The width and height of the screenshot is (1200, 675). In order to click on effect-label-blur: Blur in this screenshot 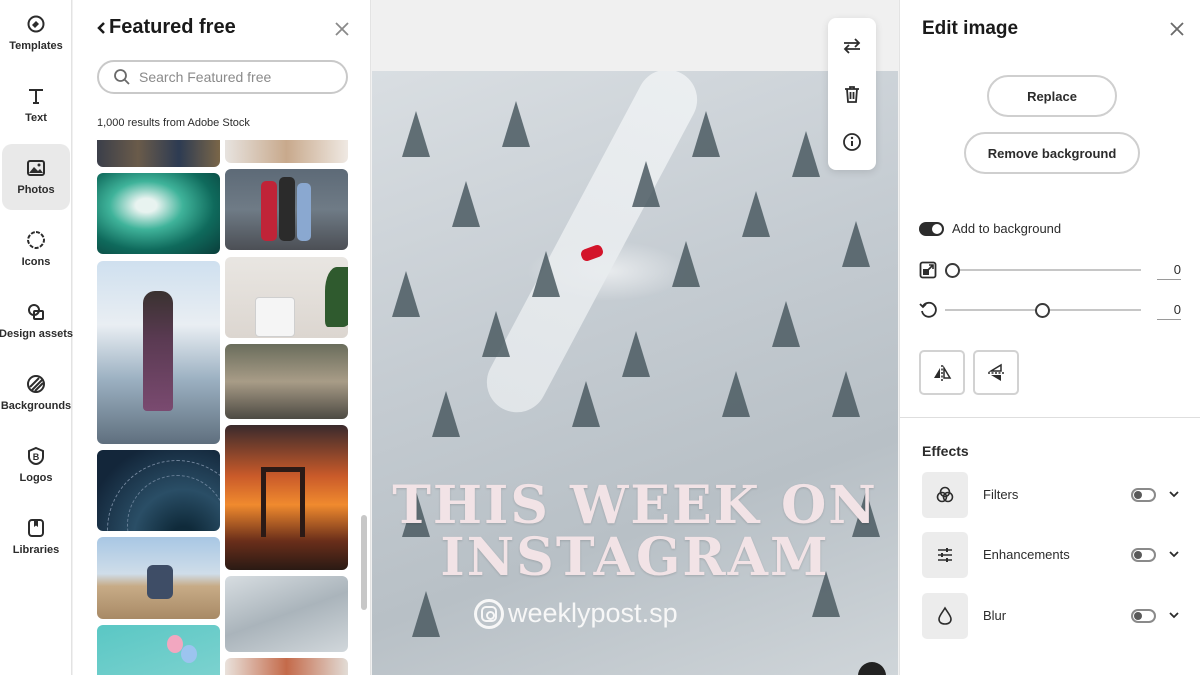, I will do `click(995, 615)`.